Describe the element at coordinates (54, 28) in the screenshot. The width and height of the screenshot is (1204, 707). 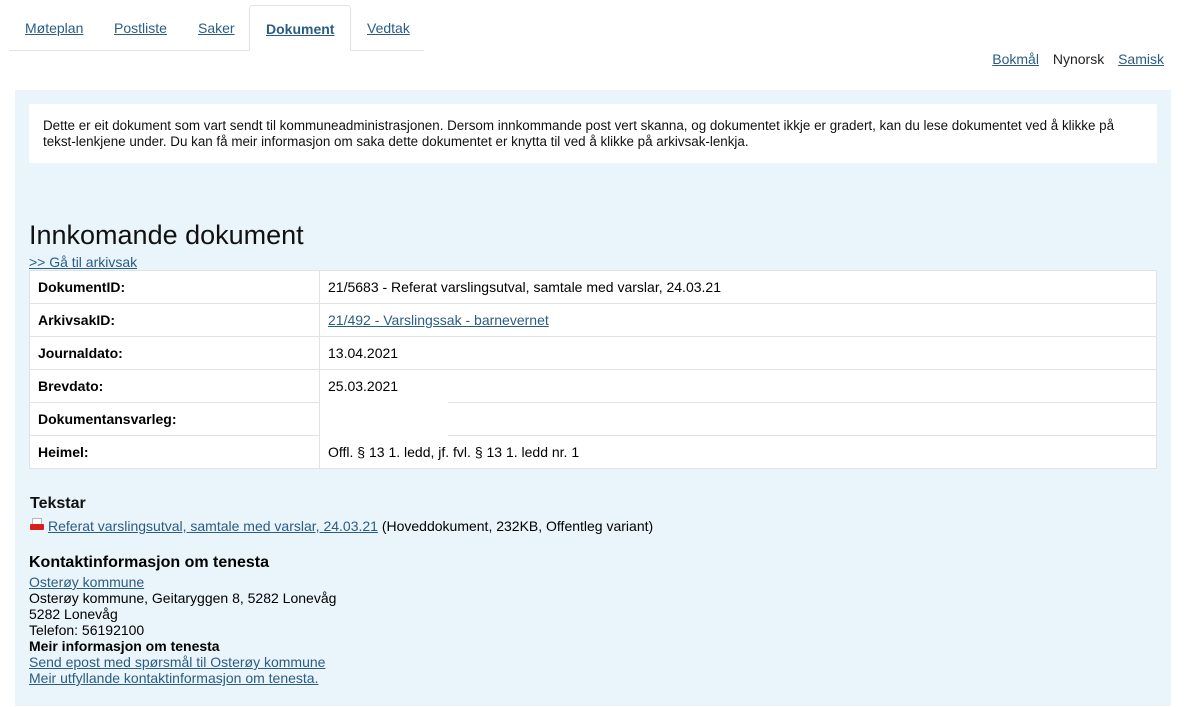
I see `tab-moteplan: Møteplan` at that location.